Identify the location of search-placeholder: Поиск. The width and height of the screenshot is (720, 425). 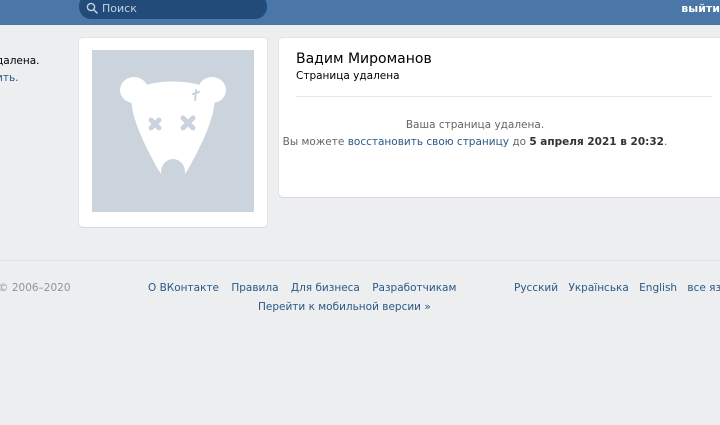
(119, 8).